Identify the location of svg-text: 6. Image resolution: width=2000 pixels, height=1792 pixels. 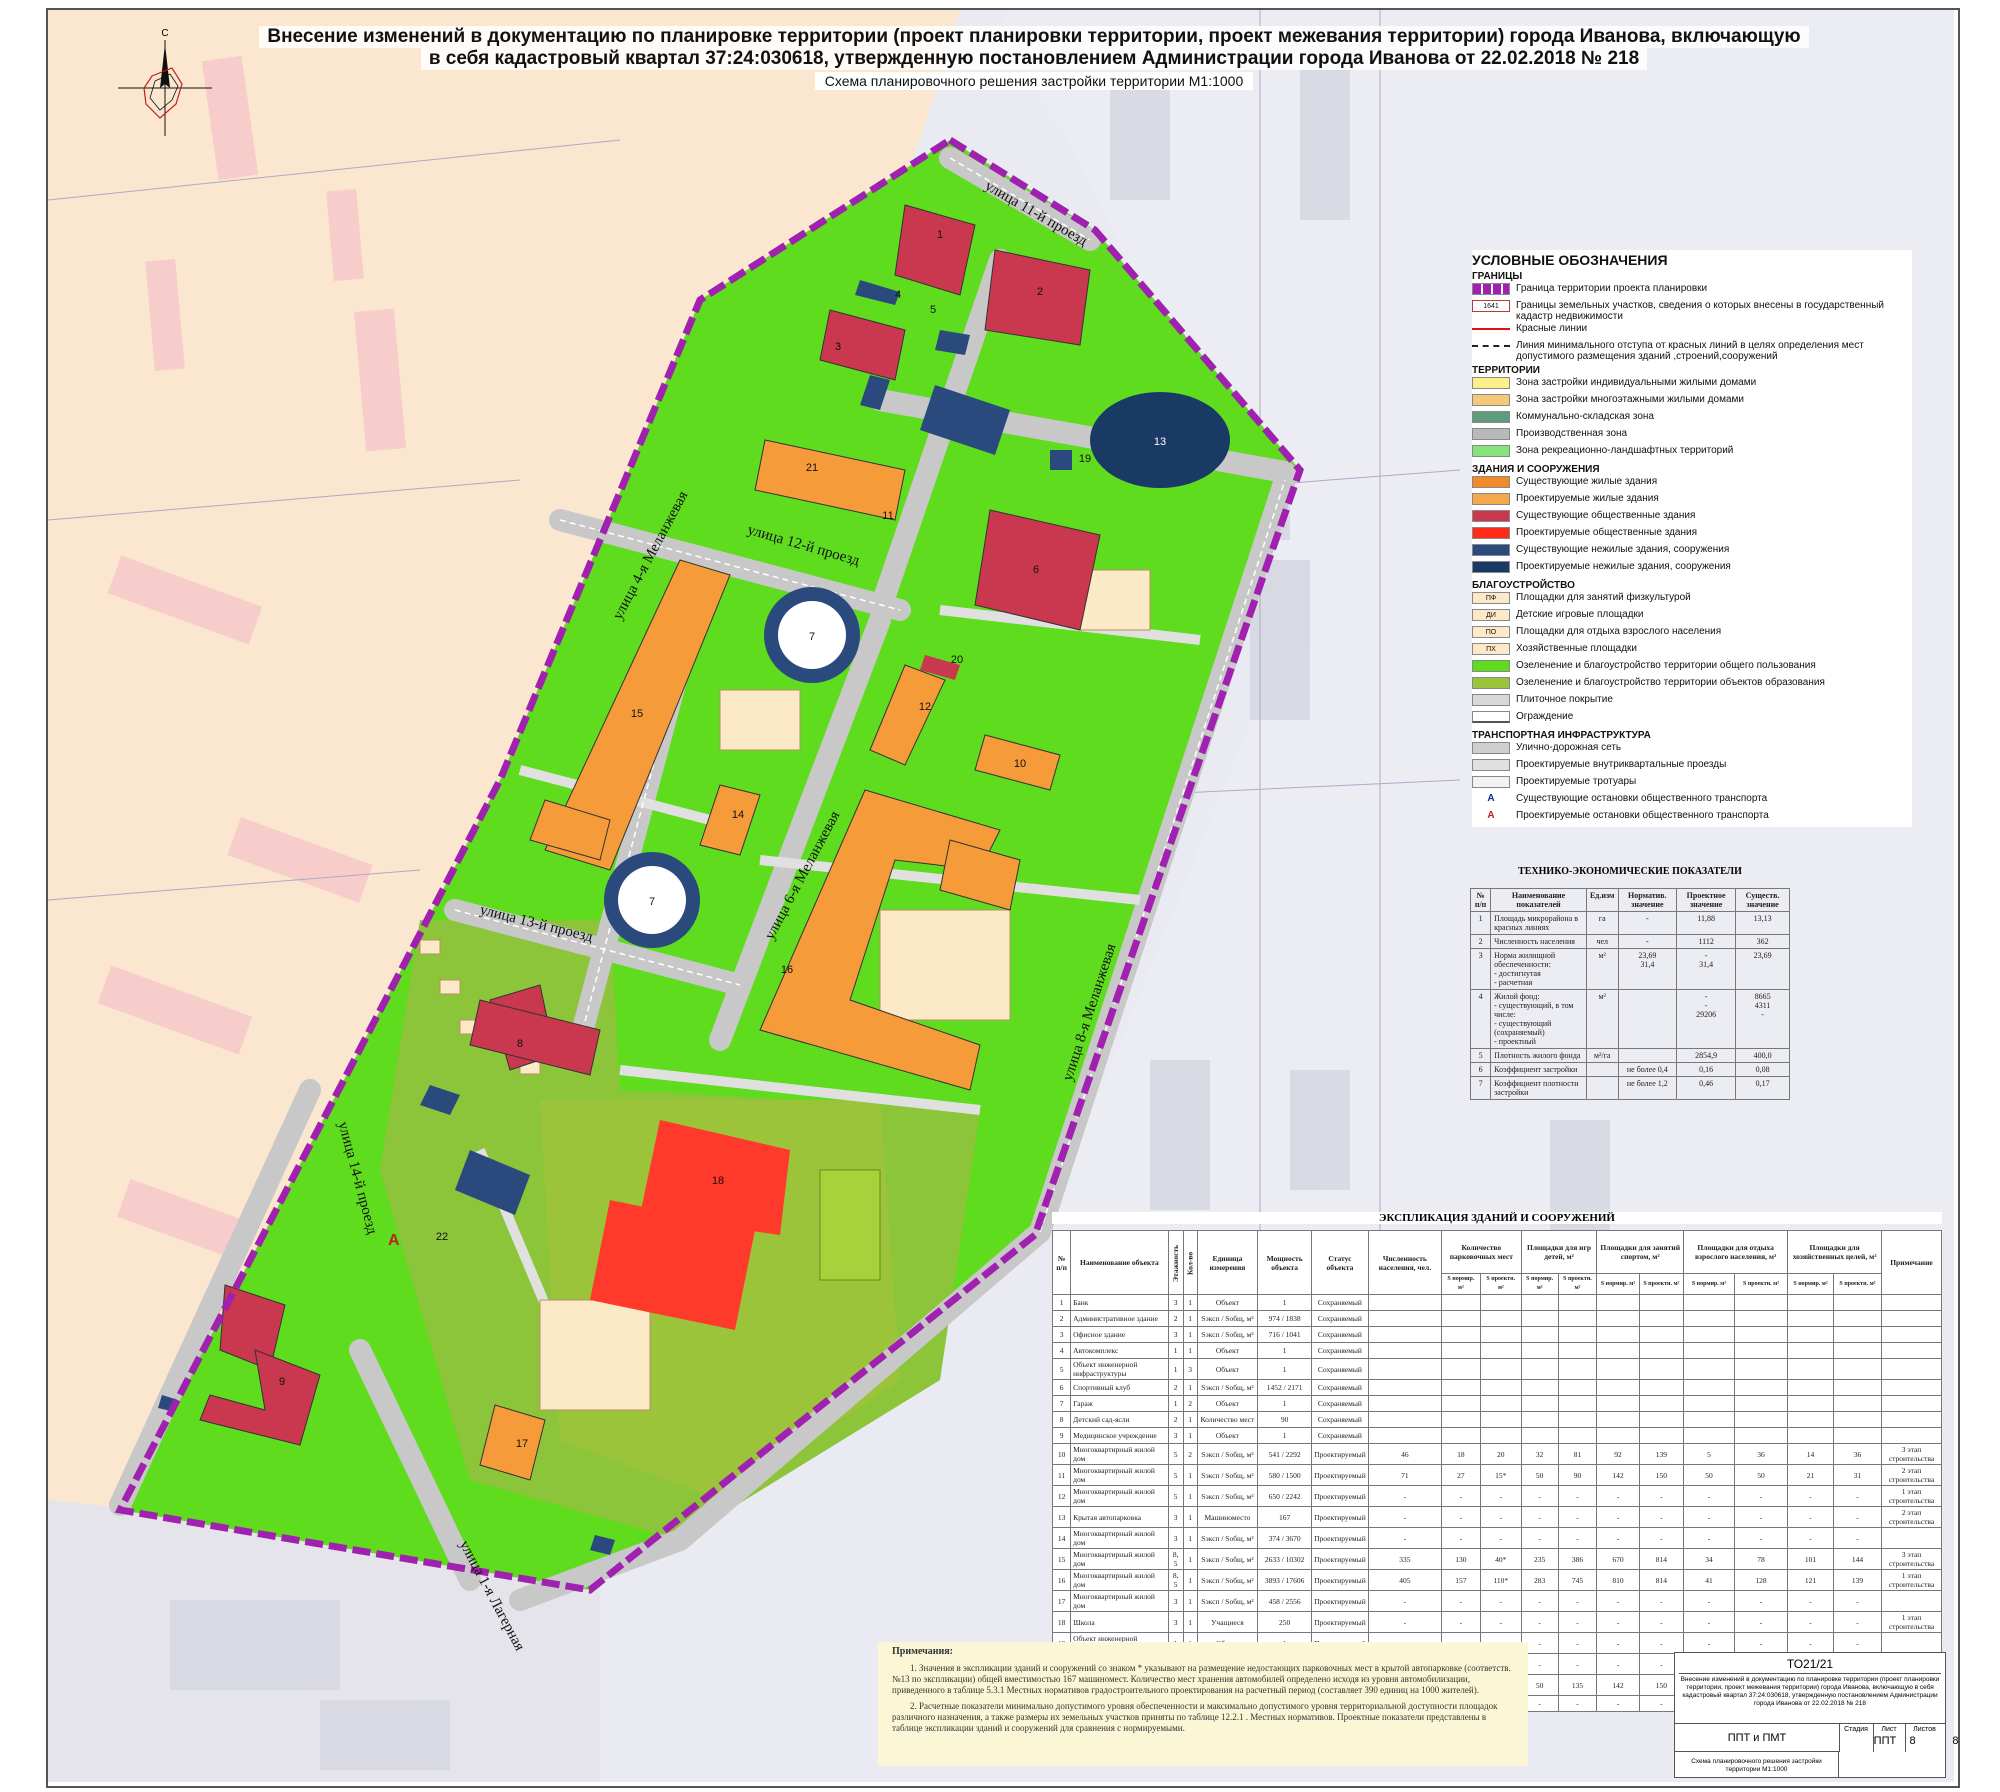
(1036, 570).